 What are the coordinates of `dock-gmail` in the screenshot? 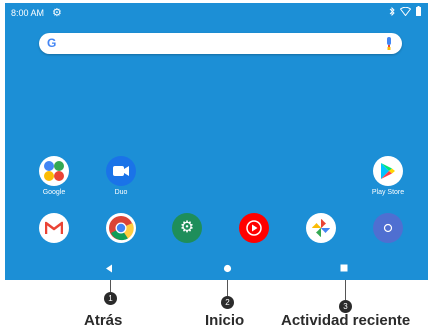 It's located at (54, 228).